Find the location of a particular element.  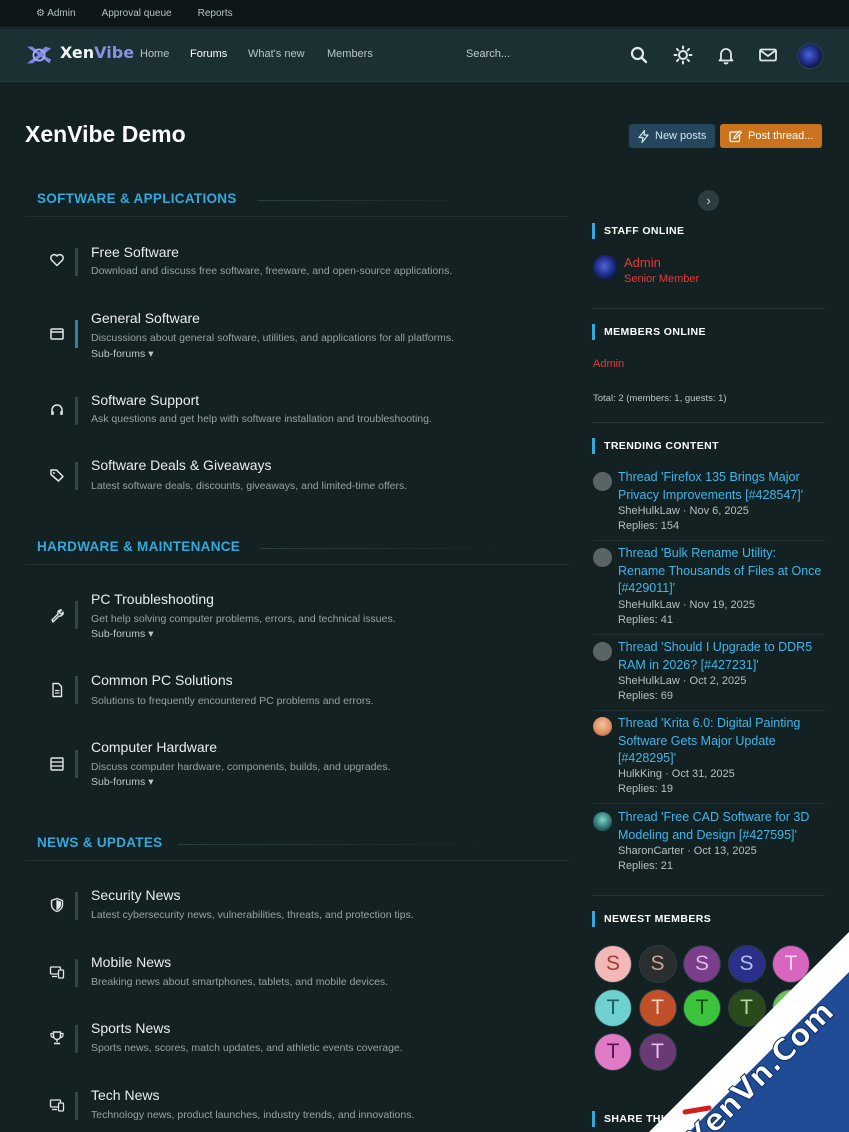

admin-bar: ⚙ Admin Approval queue Reports is located at coordinates (424, 14).